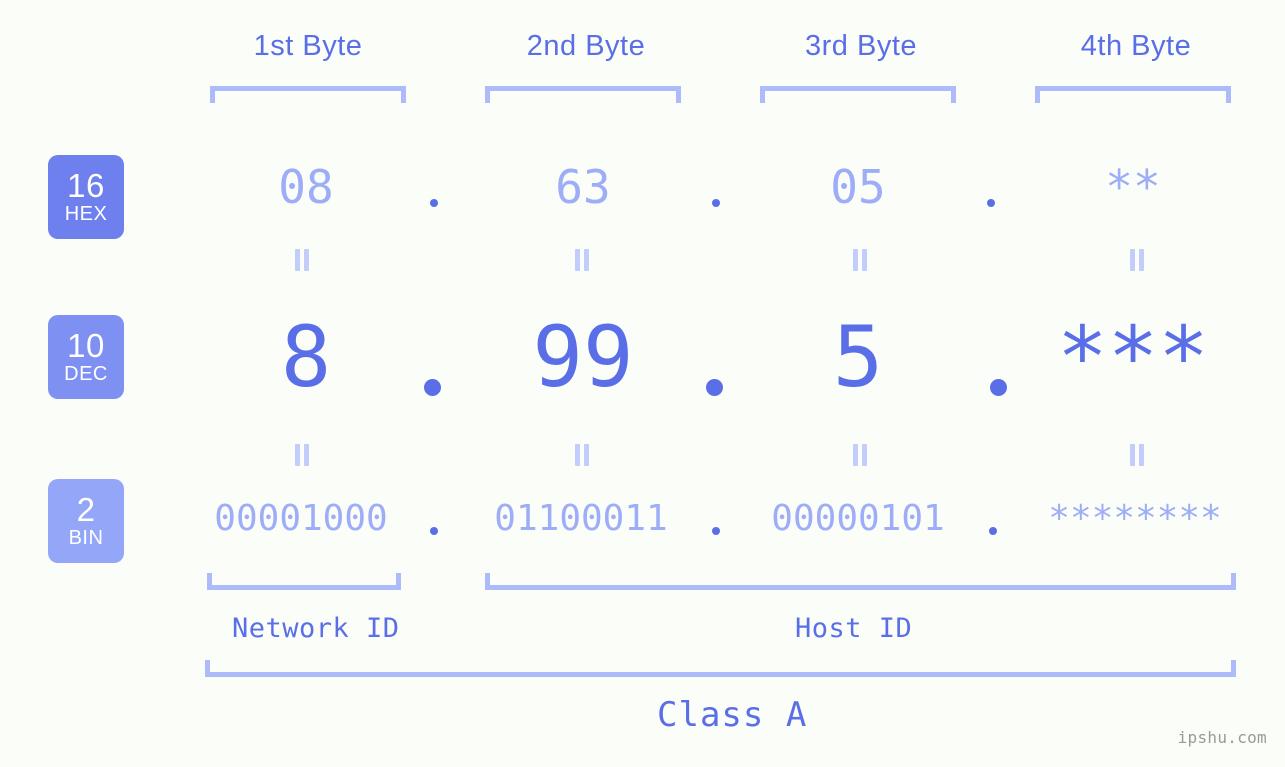  I want to click on network-id-label: Network ID, so click(316, 628).